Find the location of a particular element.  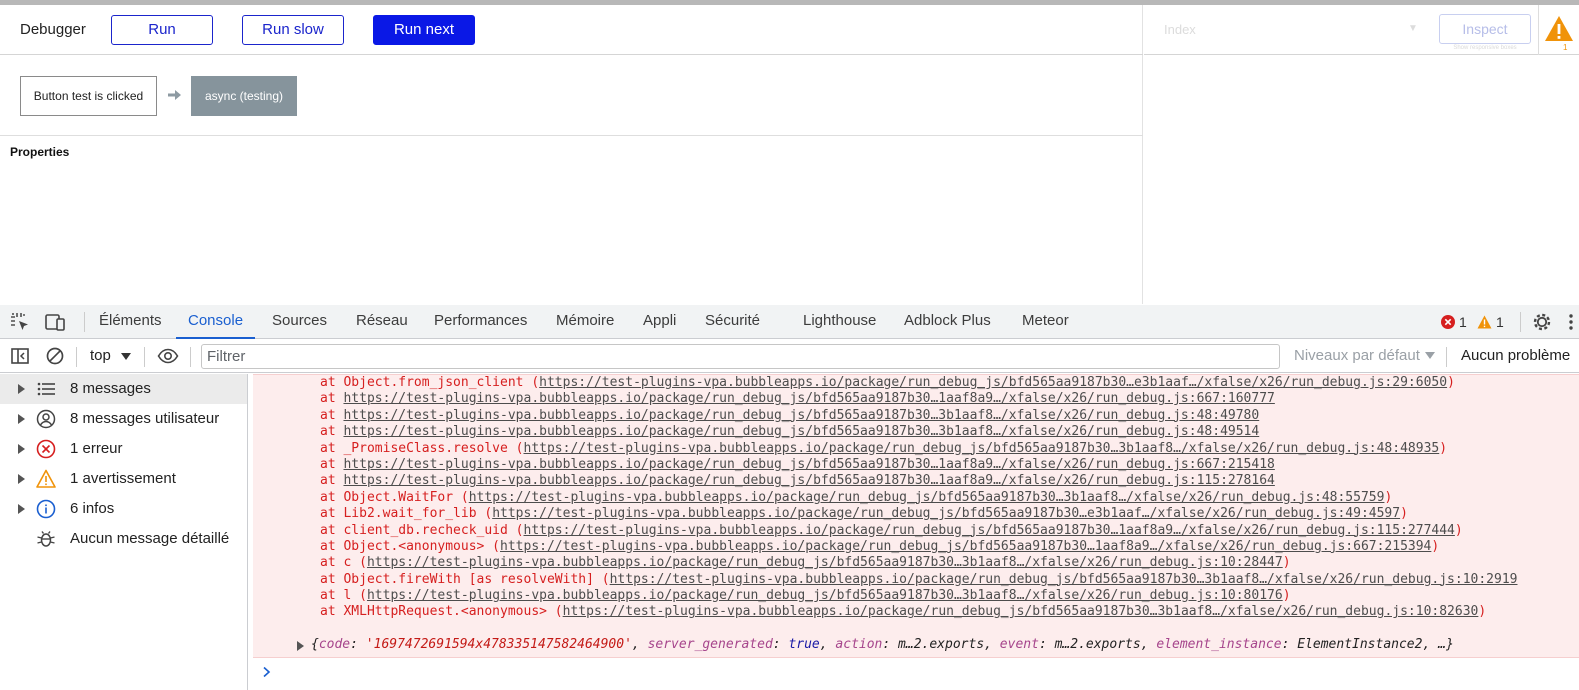

run-next-button: Run next is located at coordinates (424, 30).